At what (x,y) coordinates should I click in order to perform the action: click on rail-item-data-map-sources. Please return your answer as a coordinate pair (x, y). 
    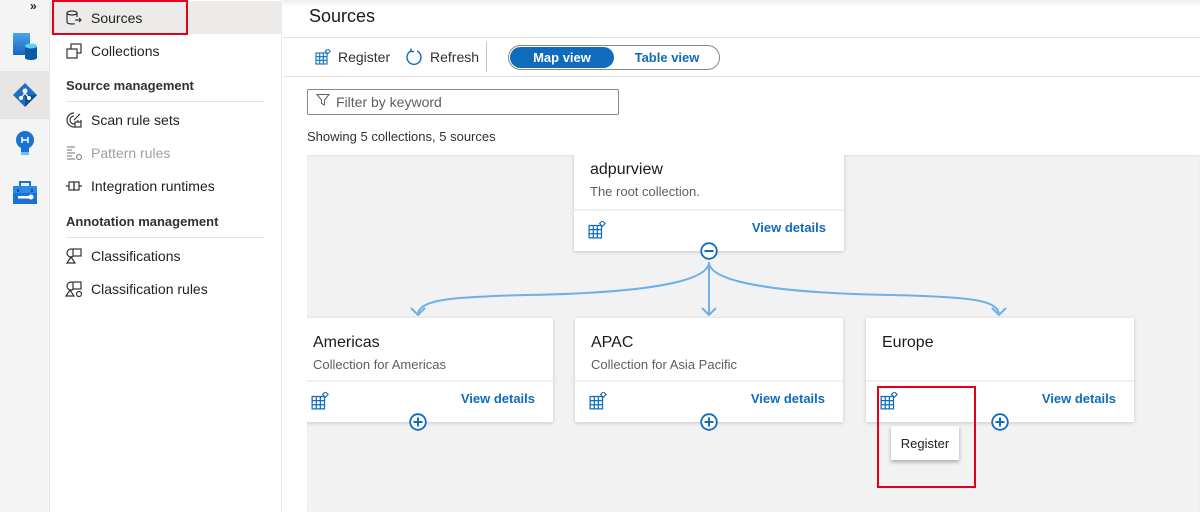
    Looking at the image, I should click on (25, 95).